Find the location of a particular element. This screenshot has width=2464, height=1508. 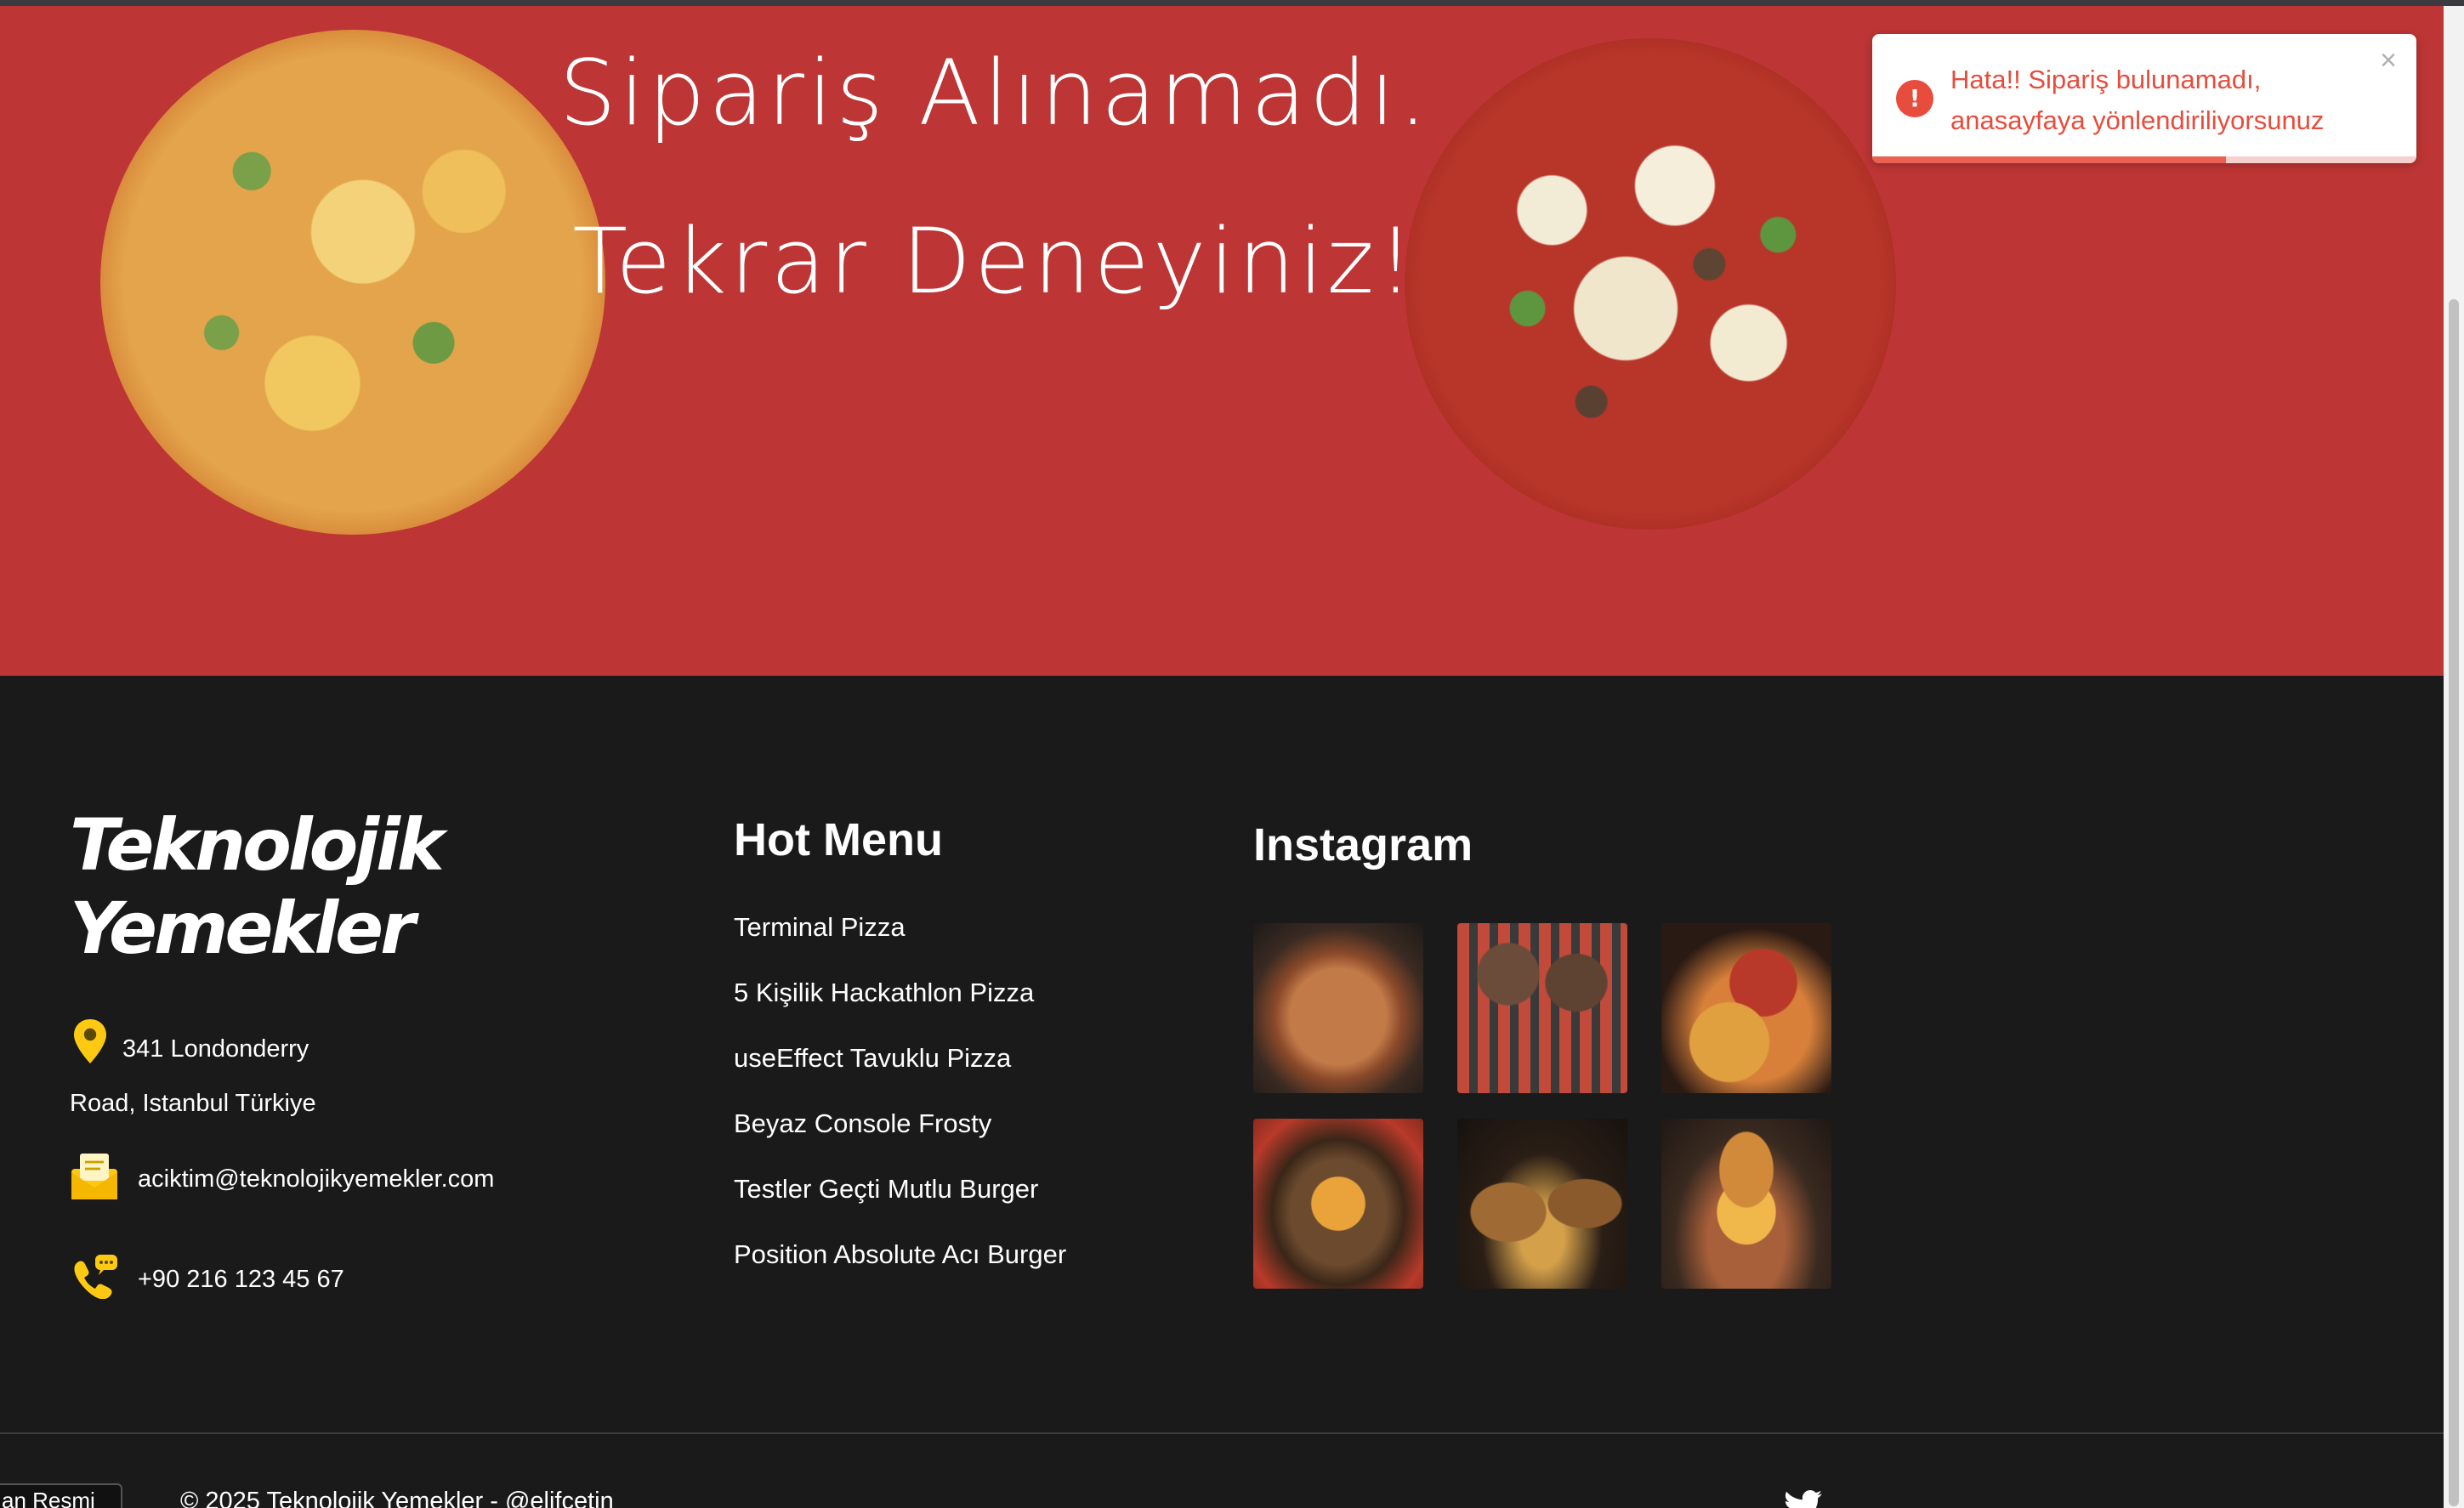

envelope-icon is located at coordinates (94, 1179).